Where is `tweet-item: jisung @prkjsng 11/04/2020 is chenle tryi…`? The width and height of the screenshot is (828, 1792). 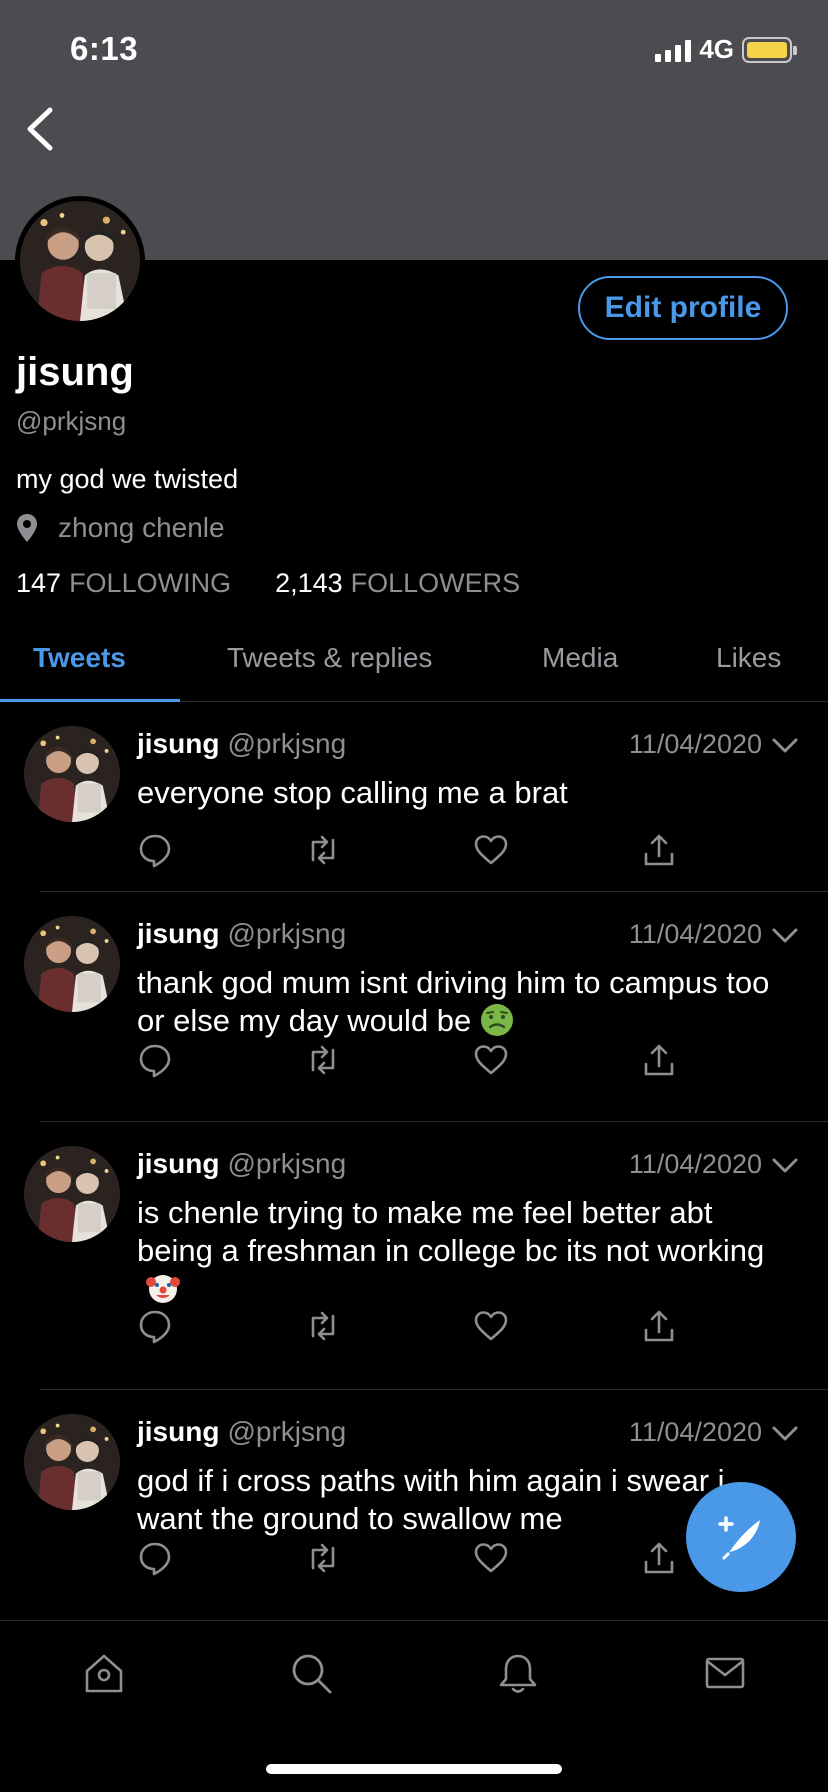 tweet-item: jisung @prkjsng 11/04/2020 is chenle tryi… is located at coordinates (414, 1256).